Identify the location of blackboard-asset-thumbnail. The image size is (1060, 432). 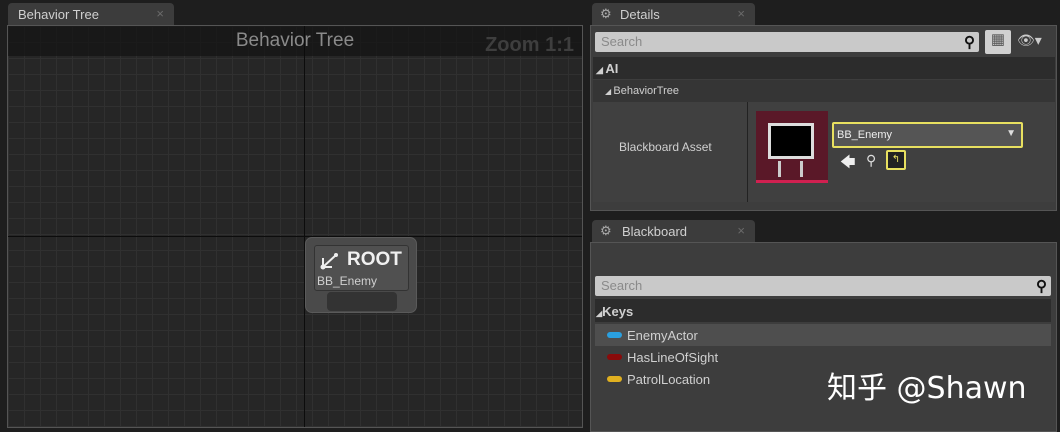
(792, 147).